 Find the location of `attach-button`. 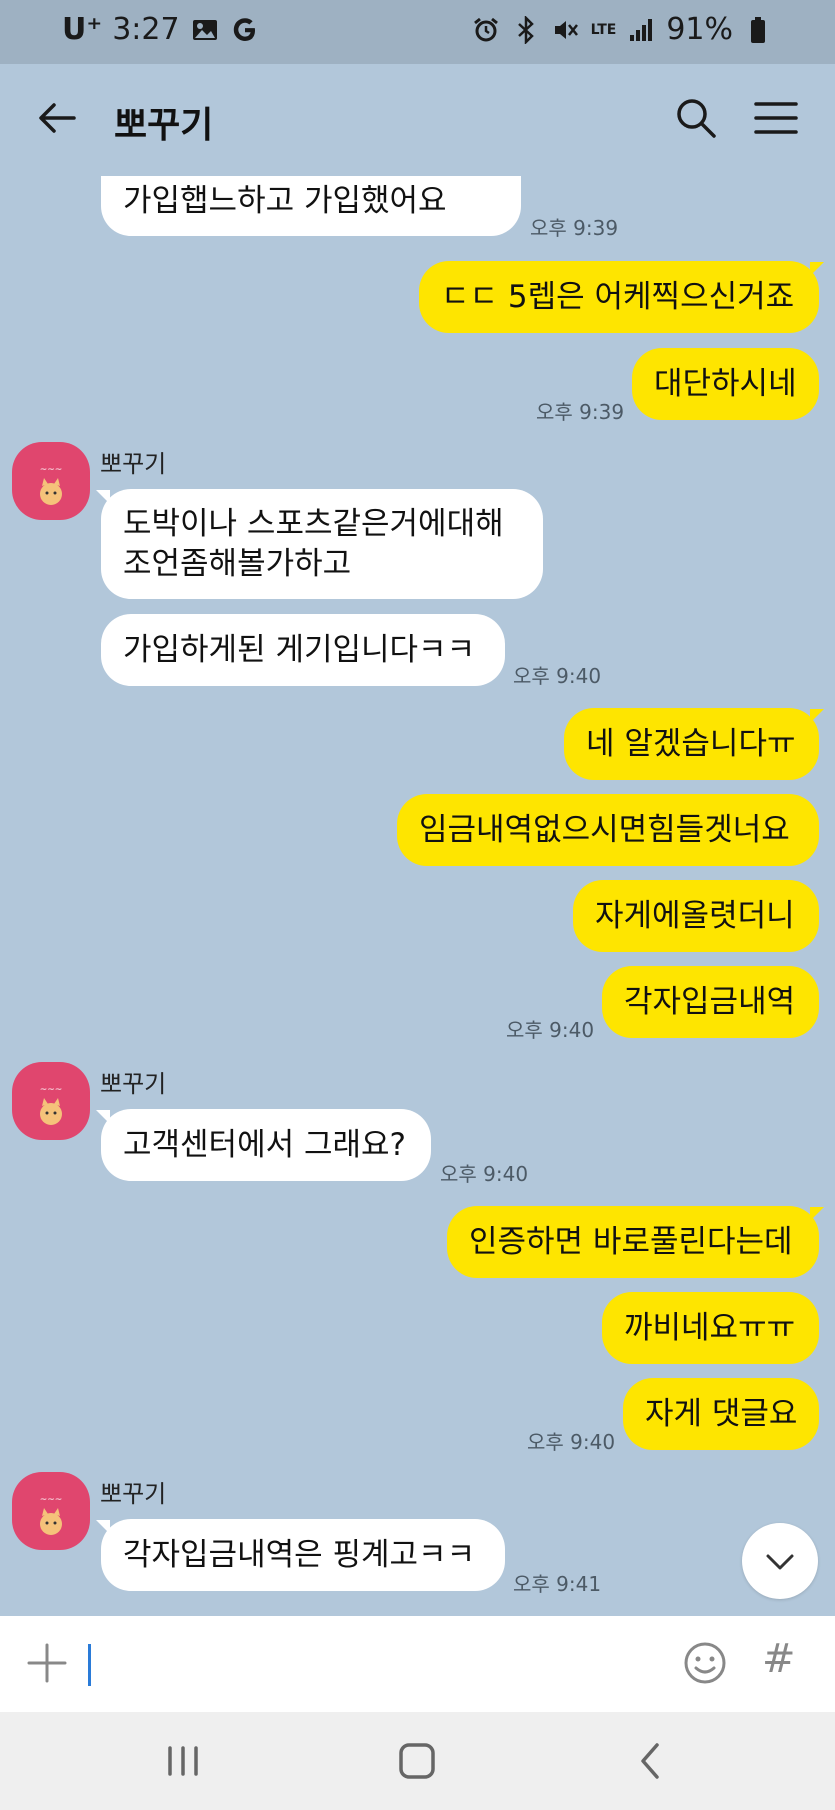

attach-button is located at coordinates (47, 1663).